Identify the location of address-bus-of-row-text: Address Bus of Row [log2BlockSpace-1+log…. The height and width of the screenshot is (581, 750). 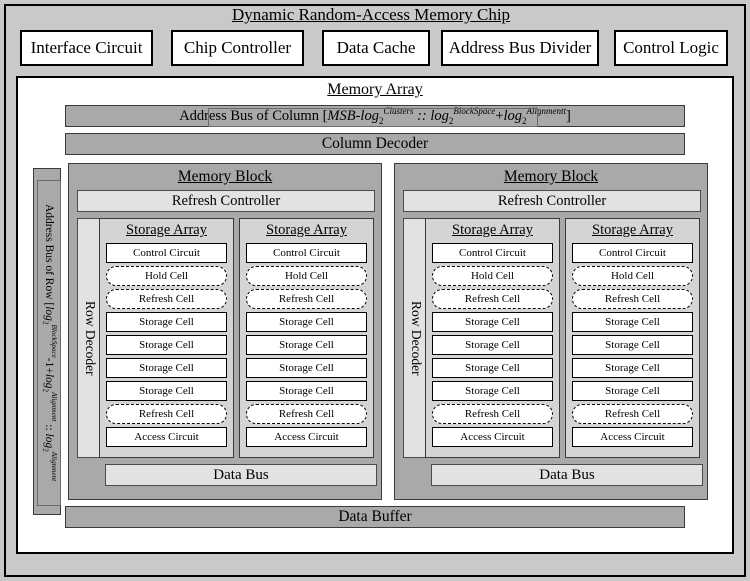
(49, 343).